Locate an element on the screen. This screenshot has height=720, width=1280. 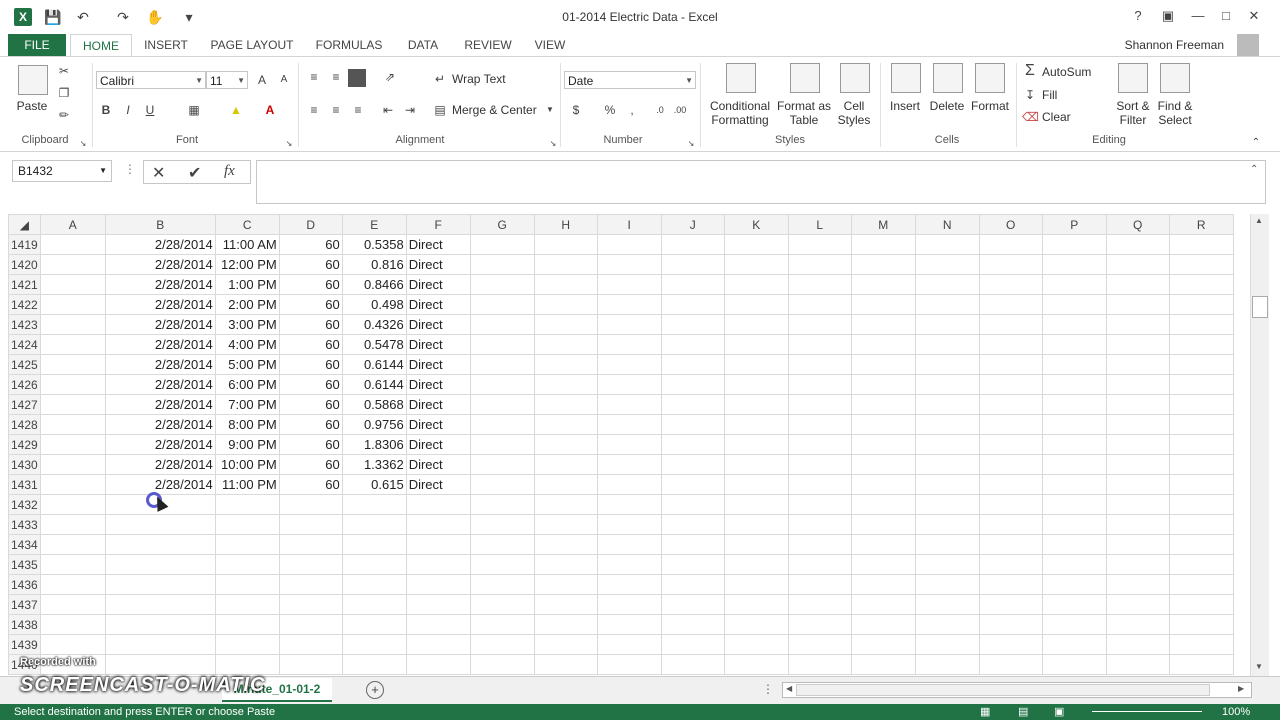
format-as-table-icon is located at coordinates (805, 78).